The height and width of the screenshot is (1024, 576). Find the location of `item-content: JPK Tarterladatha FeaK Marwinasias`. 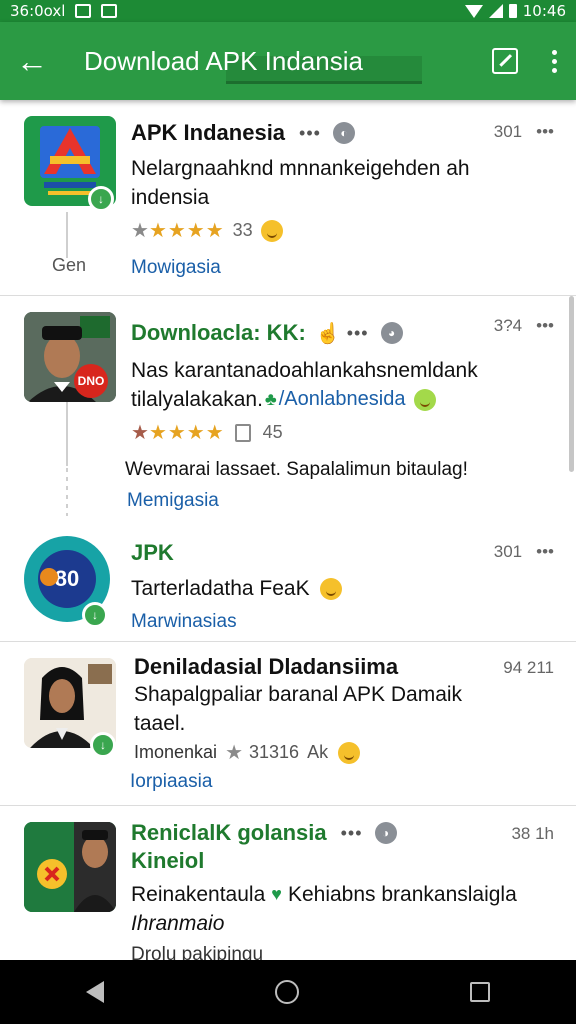

item-content: JPK Tarterladatha FeaK Marwinasias is located at coordinates (342, 586).